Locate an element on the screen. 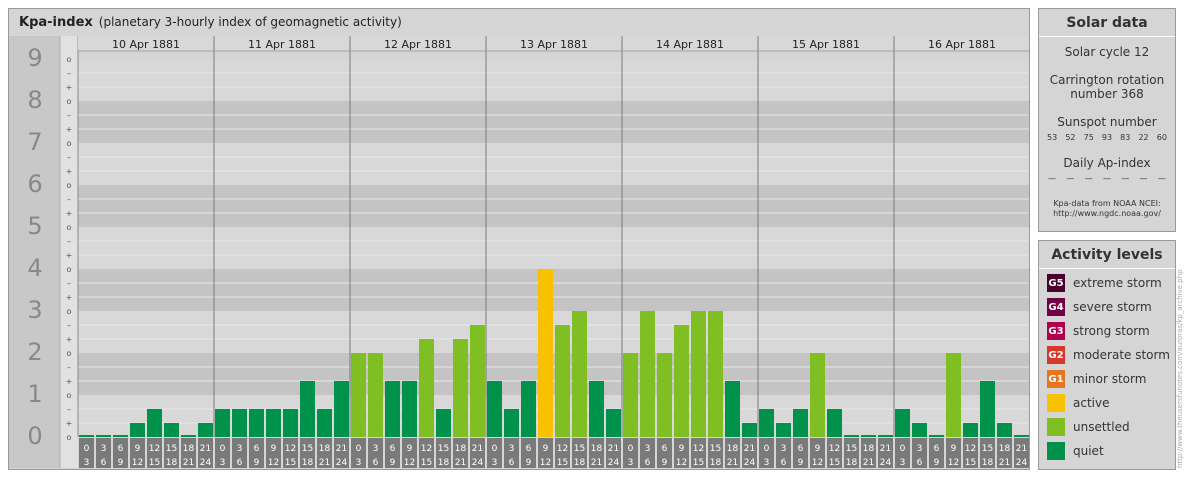 This screenshot has height=480, width=1184. legend-item-quiet: quiet is located at coordinates (1111, 451).